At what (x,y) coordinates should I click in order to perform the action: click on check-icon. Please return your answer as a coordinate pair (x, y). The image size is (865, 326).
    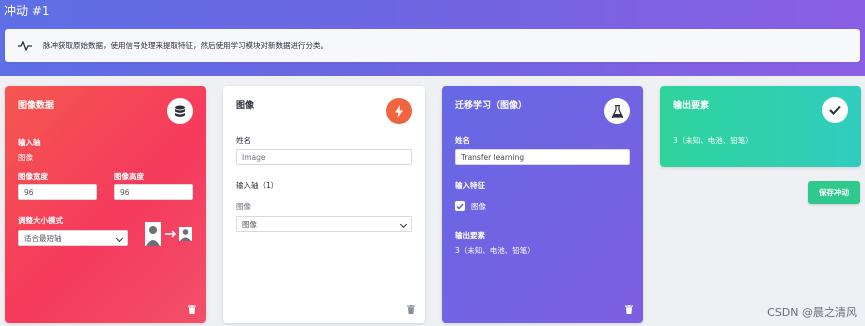
    Looking at the image, I should click on (835, 110).